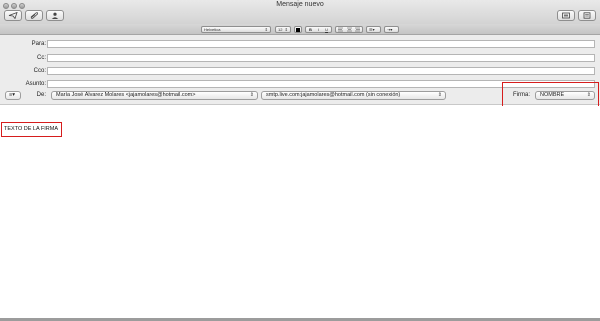 The height and width of the screenshot is (321, 600). I want to click on title-bar: Mensaje nuevo, so click(300, 12).